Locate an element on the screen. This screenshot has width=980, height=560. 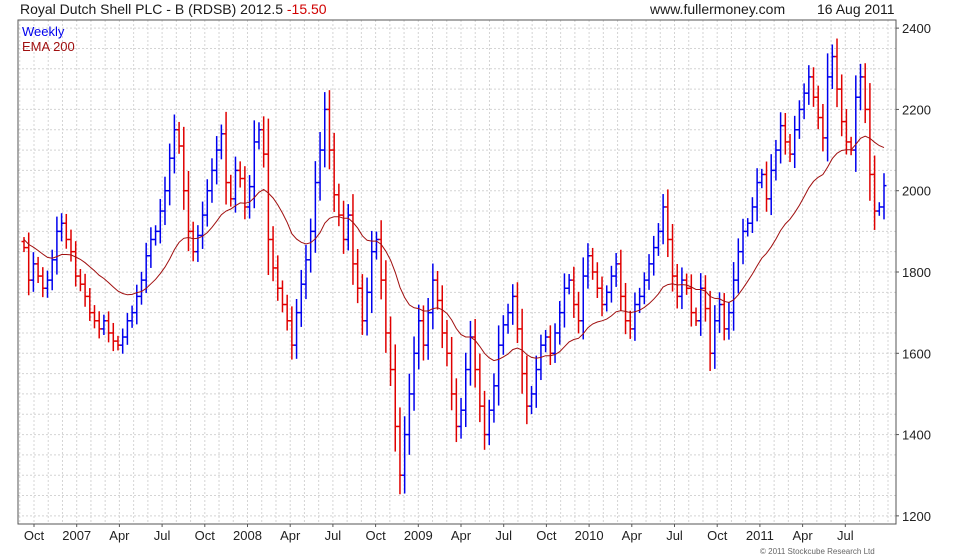
x-tick-label: 2010 is located at coordinates (589, 535).